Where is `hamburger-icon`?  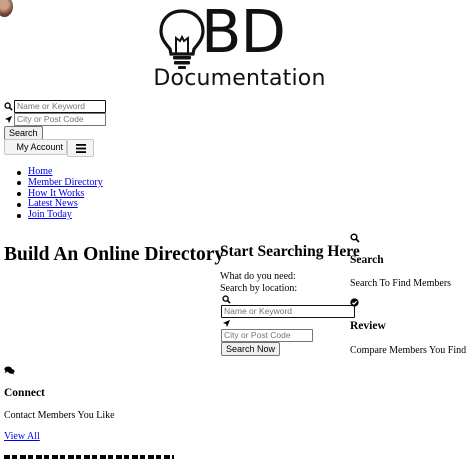
hamburger-icon is located at coordinates (80, 148).